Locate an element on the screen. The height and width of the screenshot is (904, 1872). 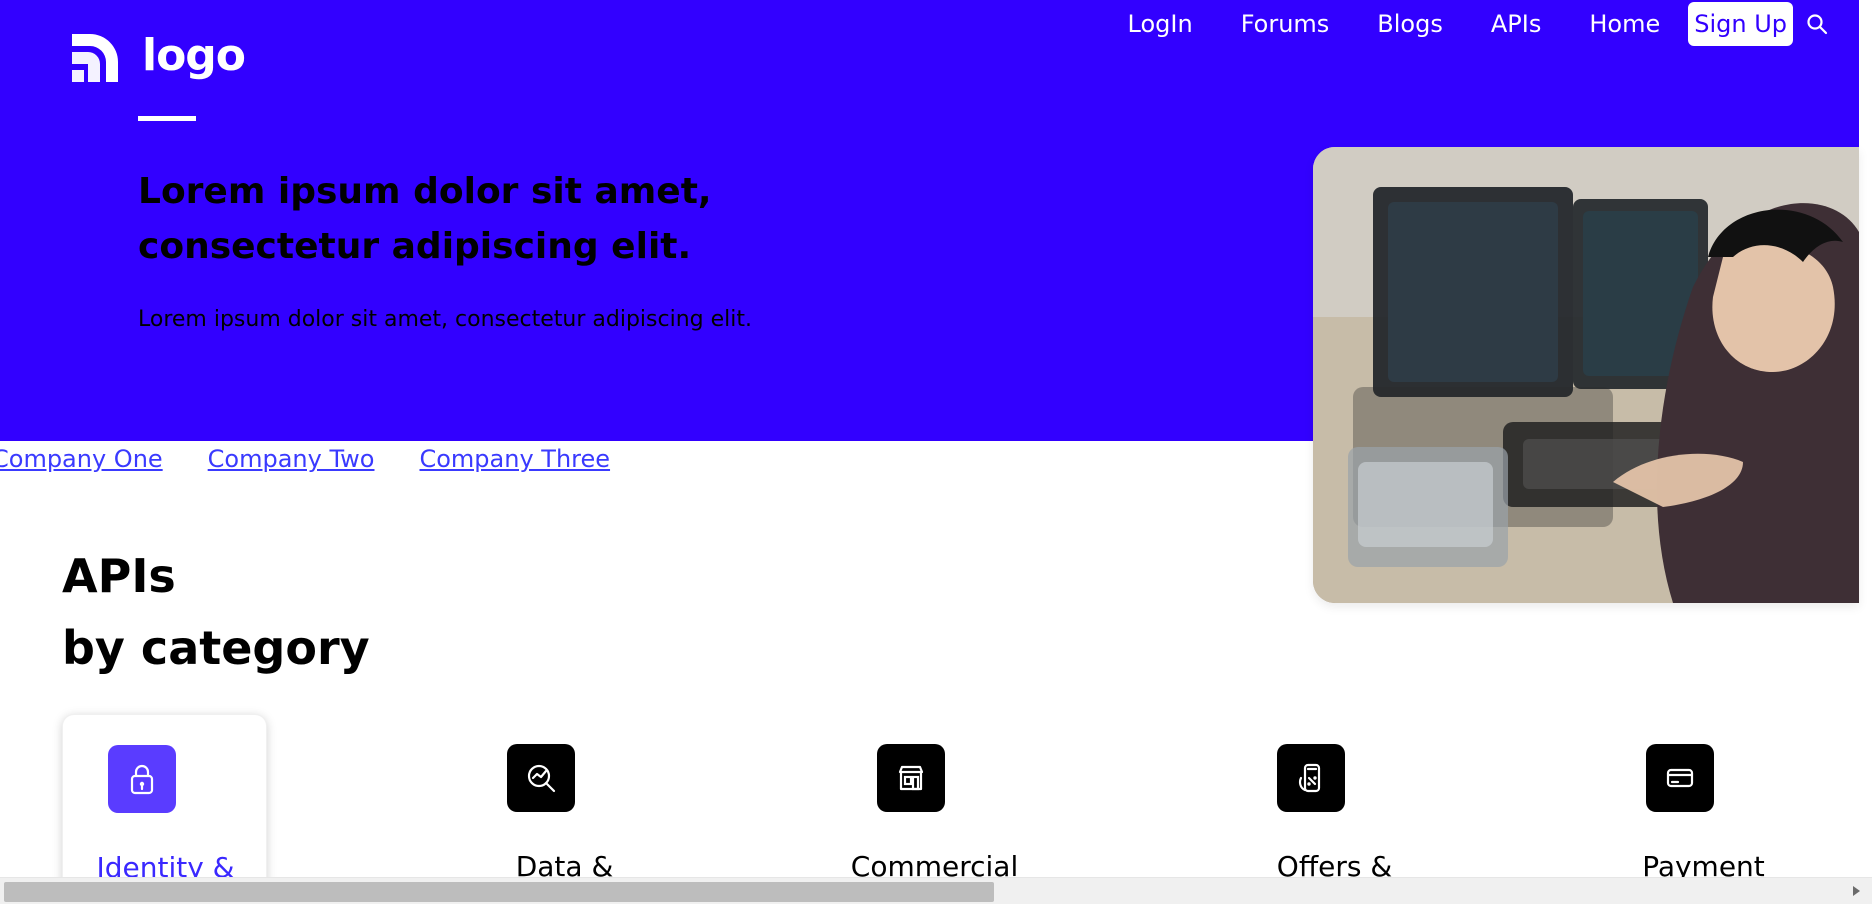
scroll-right-arrow-icon is located at coordinates (1857, 891).